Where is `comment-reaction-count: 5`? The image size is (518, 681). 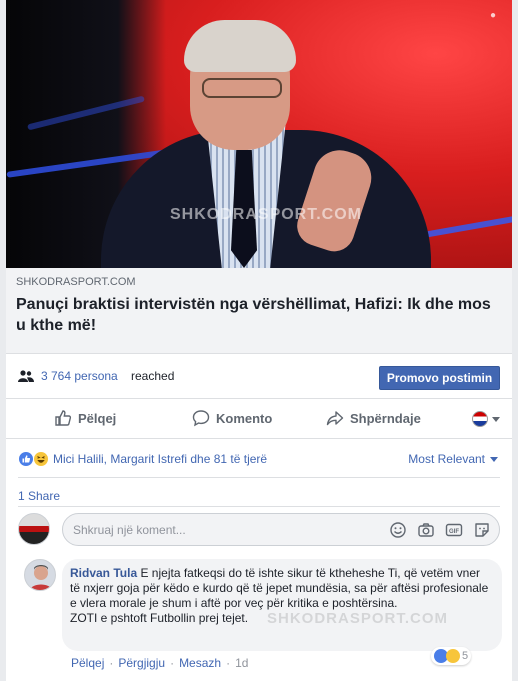
comment-reaction-count: 5 is located at coordinates (451, 656).